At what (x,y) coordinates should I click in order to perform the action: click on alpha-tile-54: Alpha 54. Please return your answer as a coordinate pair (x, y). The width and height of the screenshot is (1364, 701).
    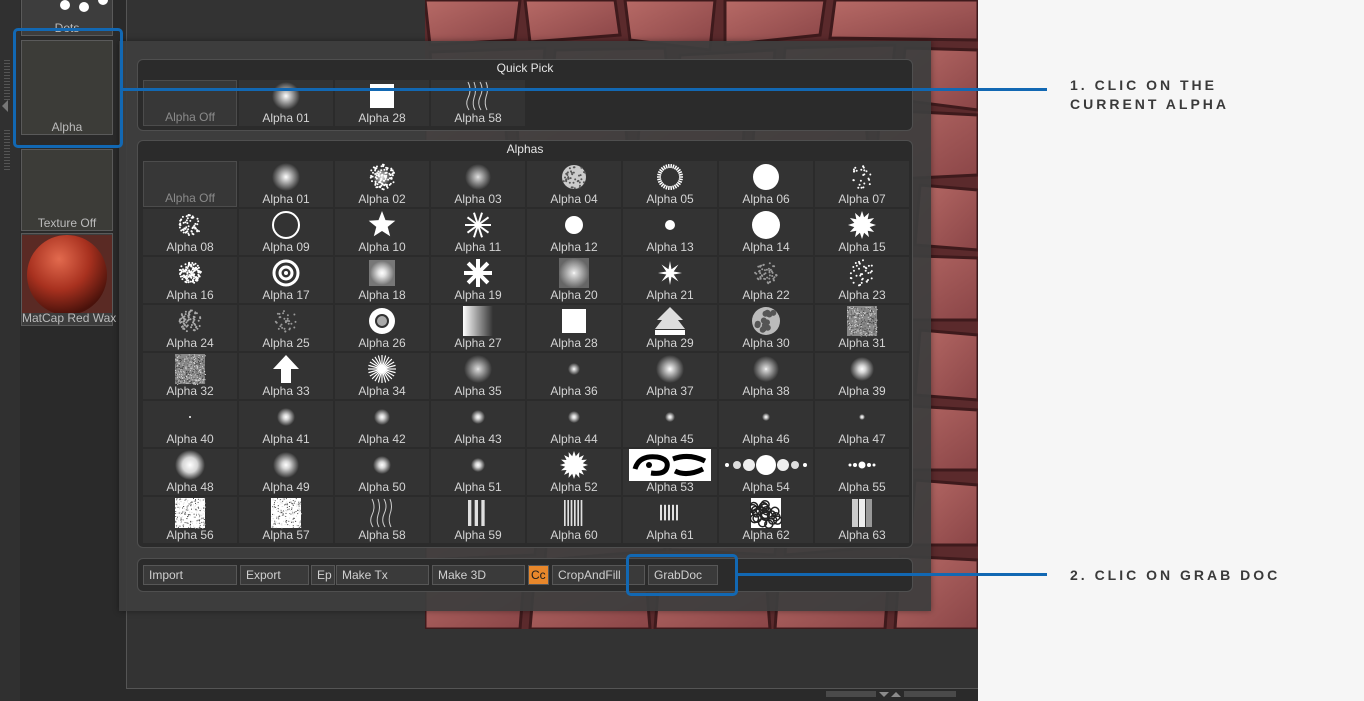
    Looking at the image, I should click on (766, 472).